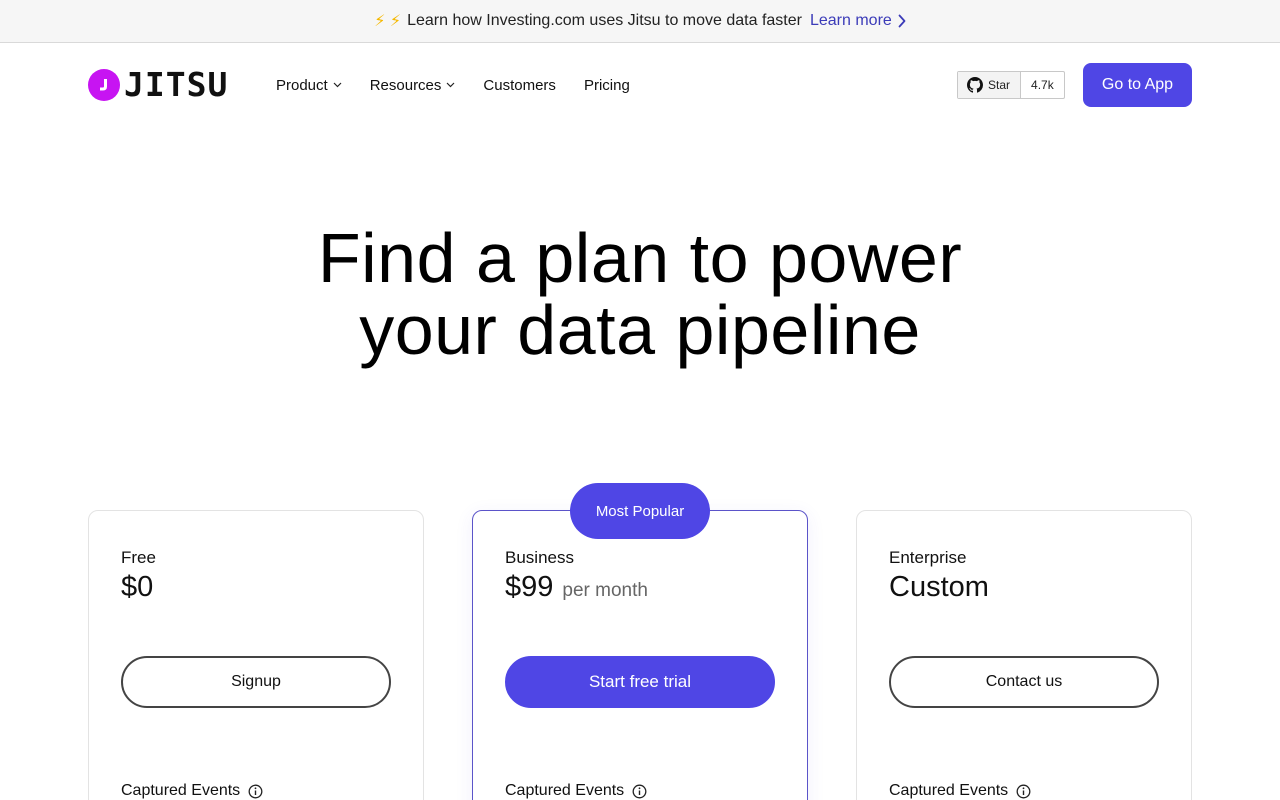 This screenshot has height=800, width=1280. I want to click on nav-item-resources: Resources, so click(413, 85).